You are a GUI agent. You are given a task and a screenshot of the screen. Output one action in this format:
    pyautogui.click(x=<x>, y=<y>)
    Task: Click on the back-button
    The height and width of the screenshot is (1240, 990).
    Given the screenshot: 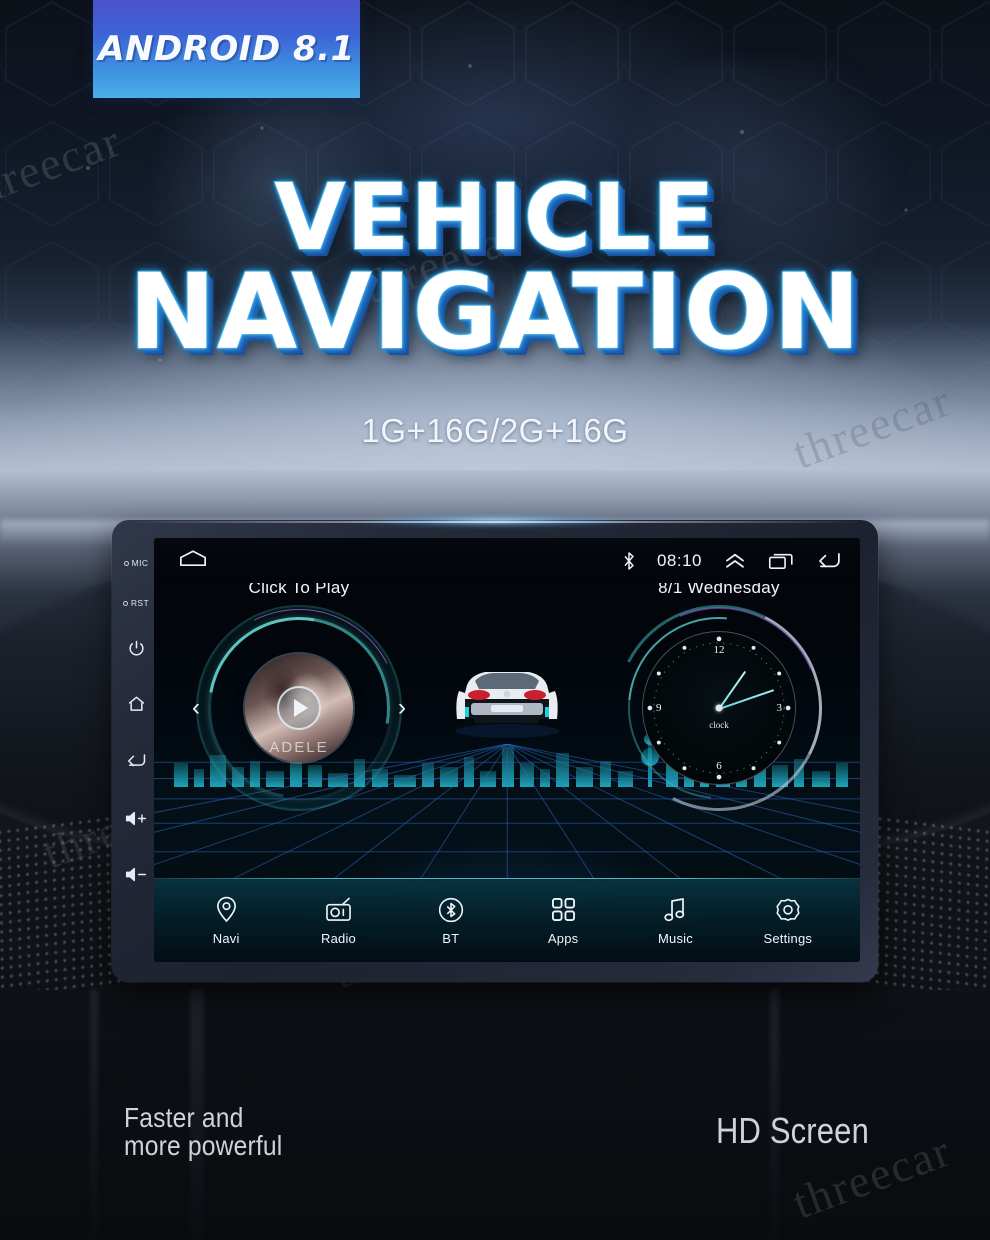 What is the action you would take?
    pyautogui.click(x=136, y=760)
    